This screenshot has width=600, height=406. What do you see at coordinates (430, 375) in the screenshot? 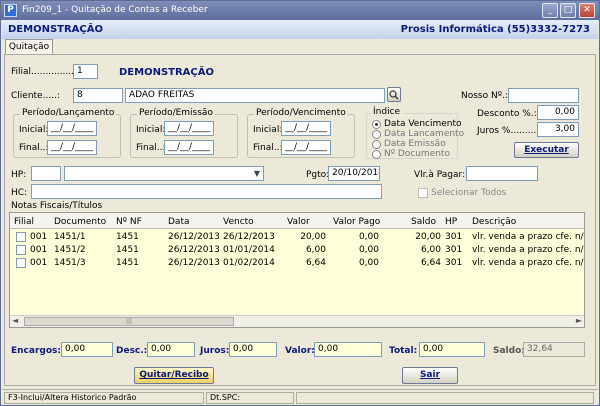
I see `sair-button: Sair` at bounding box center [430, 375].